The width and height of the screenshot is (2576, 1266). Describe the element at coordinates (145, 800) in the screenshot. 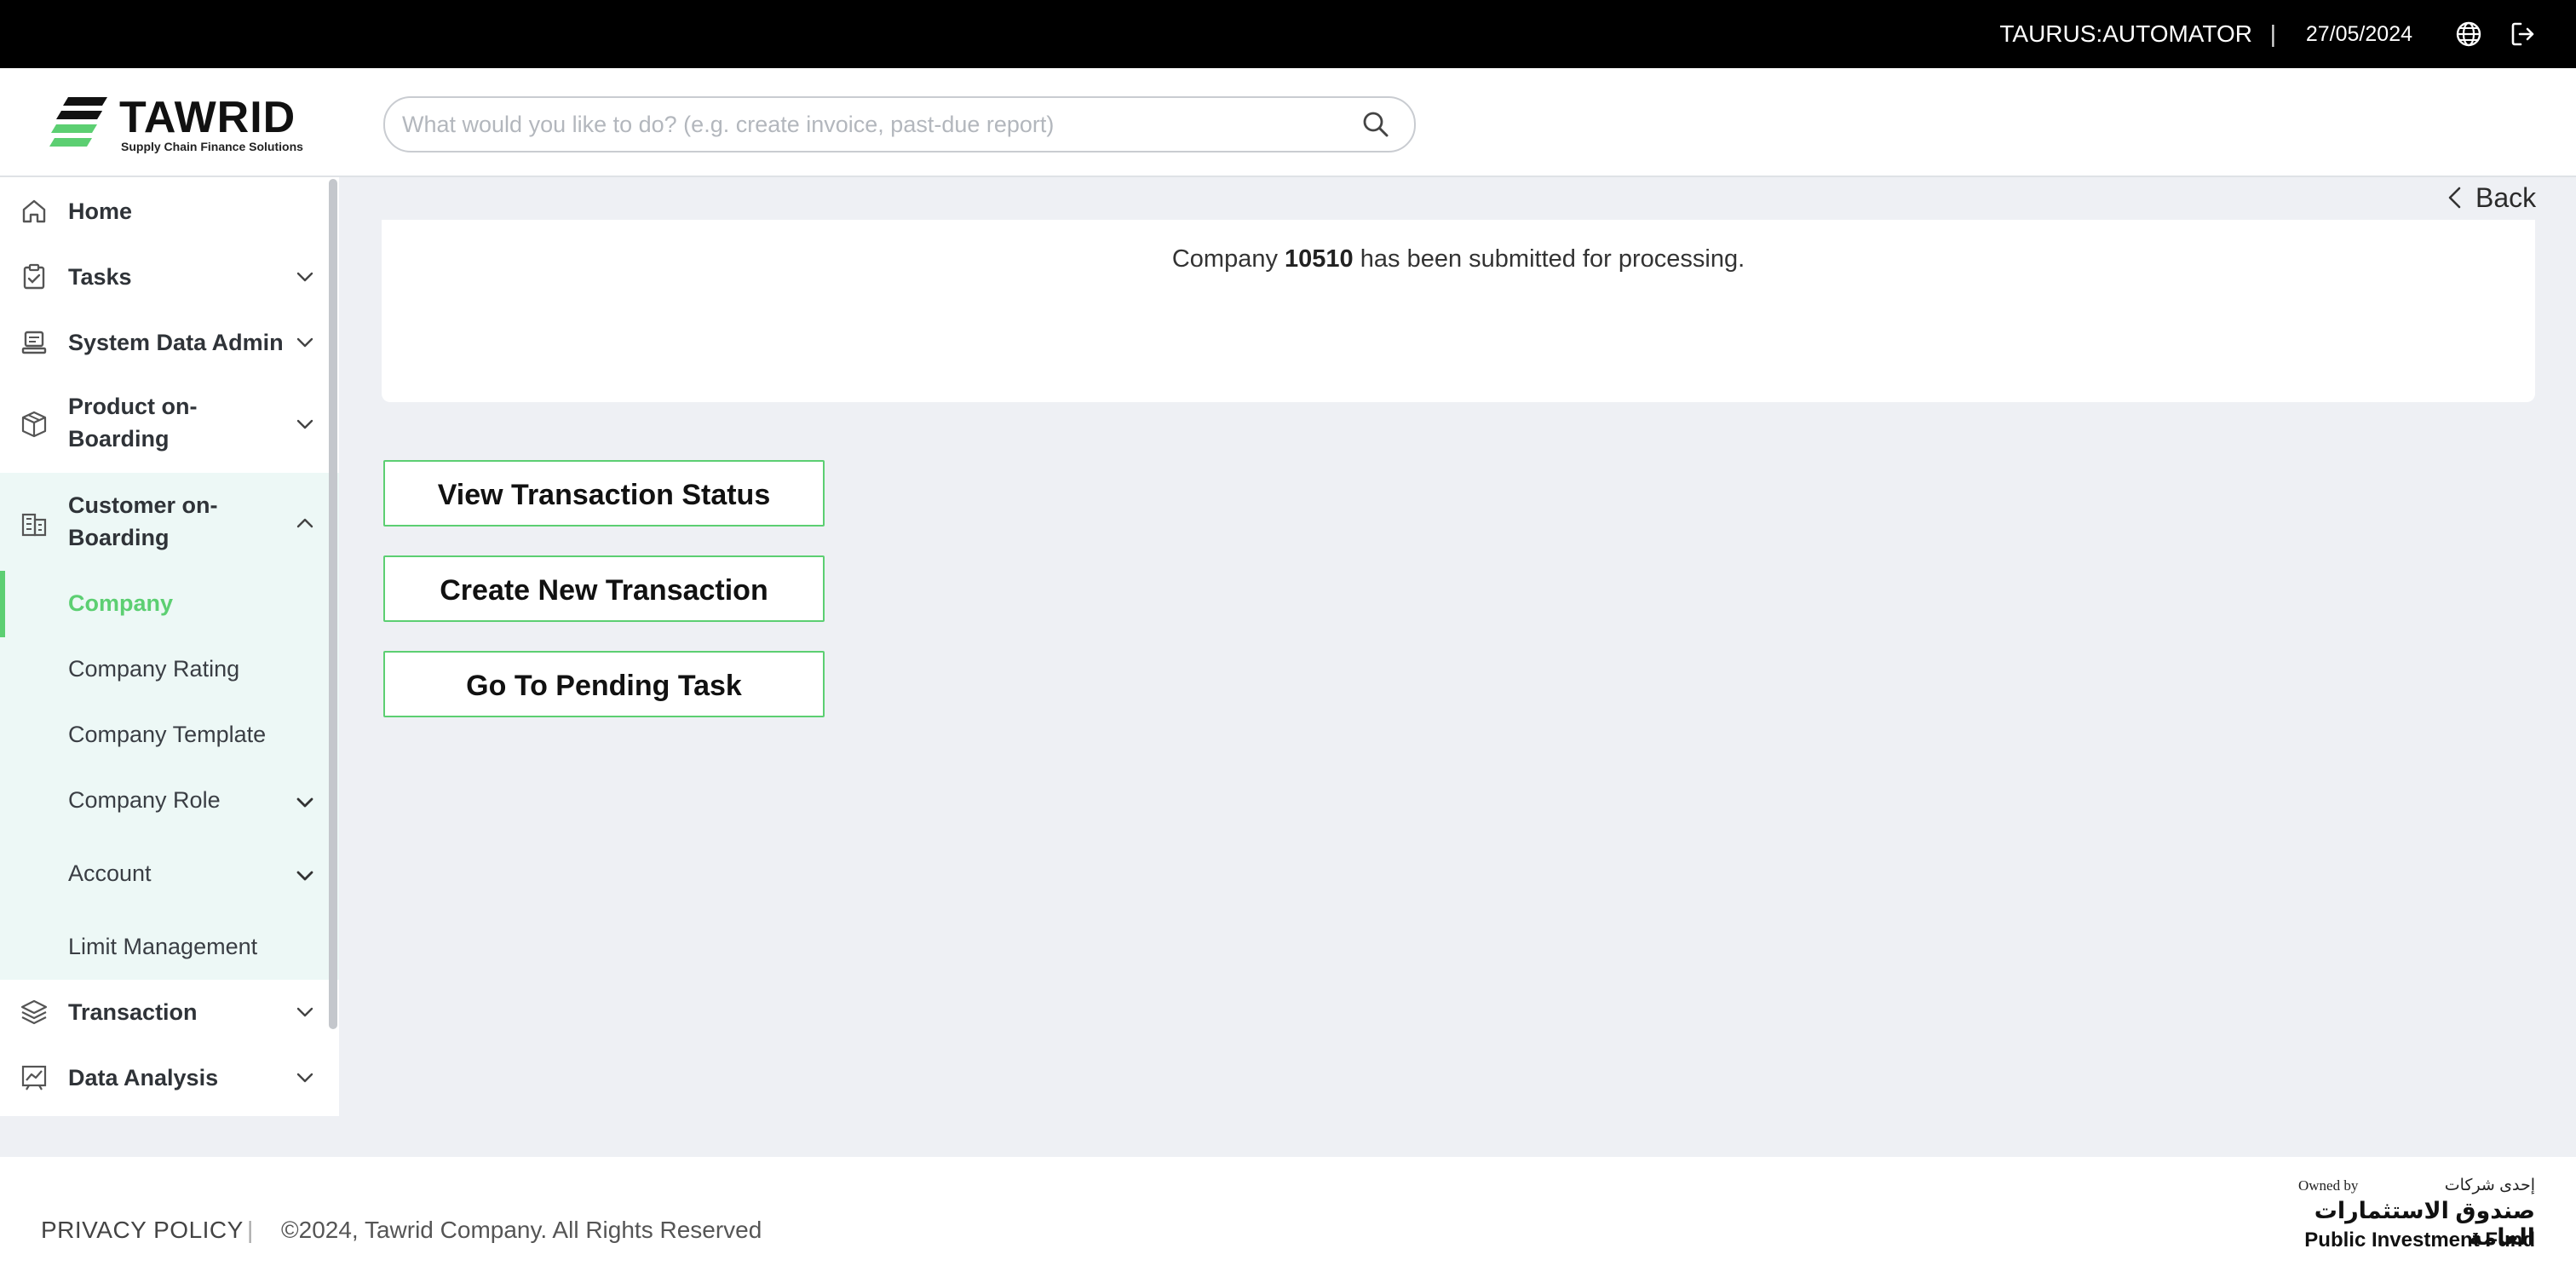

I see `sidebar-subitem-label: Company Role` at that location.